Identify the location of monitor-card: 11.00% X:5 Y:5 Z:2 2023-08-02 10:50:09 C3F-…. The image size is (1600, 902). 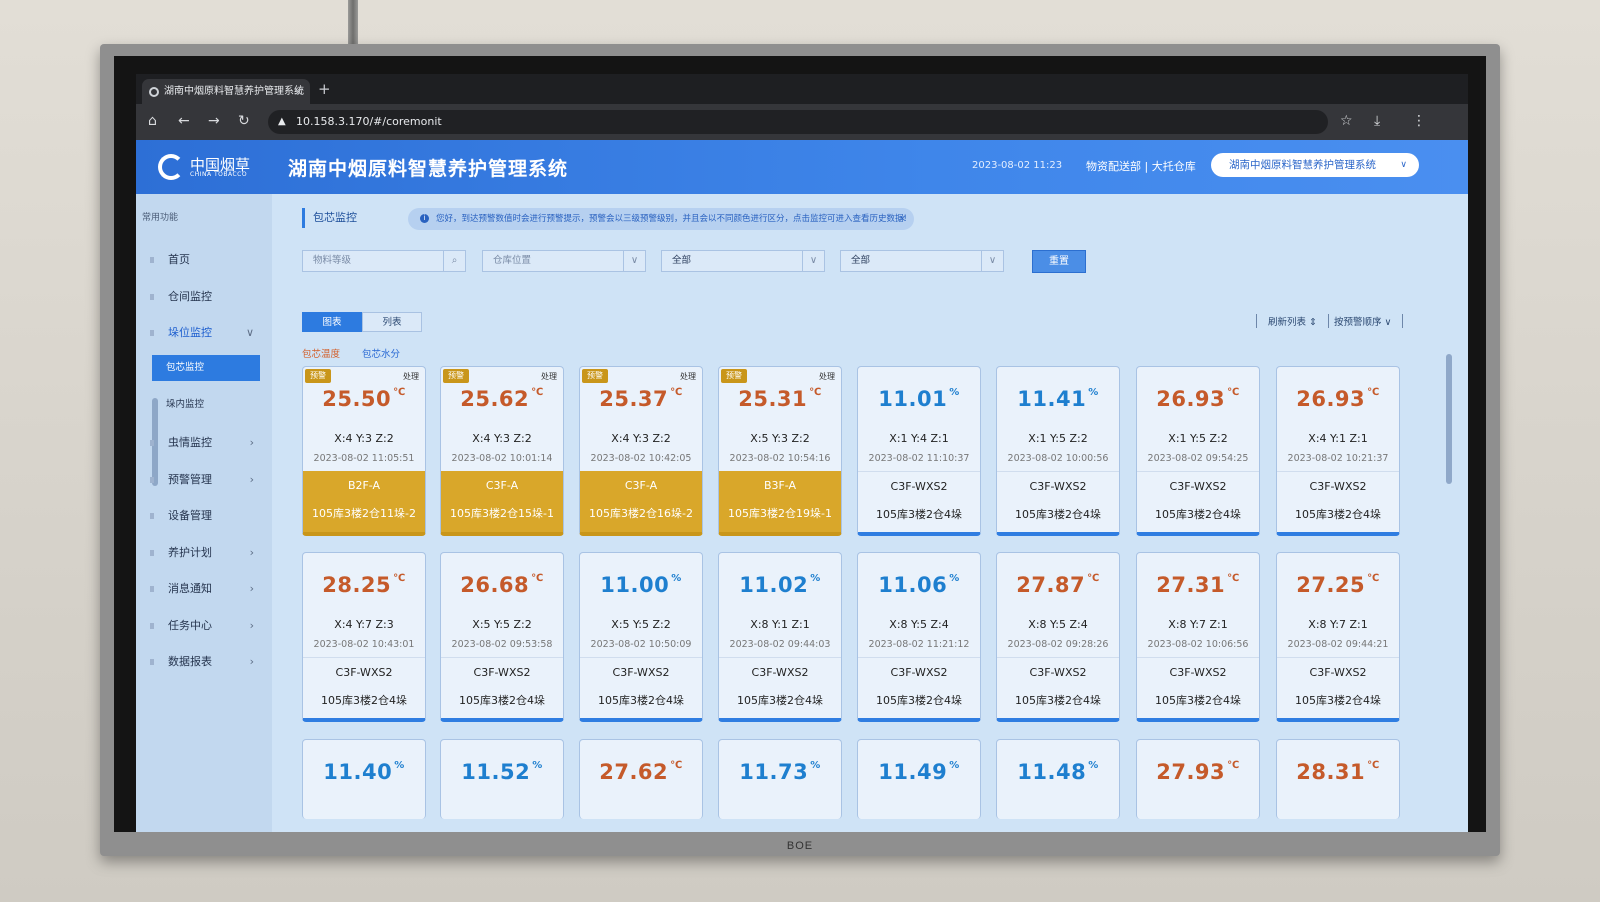
(641, 637).